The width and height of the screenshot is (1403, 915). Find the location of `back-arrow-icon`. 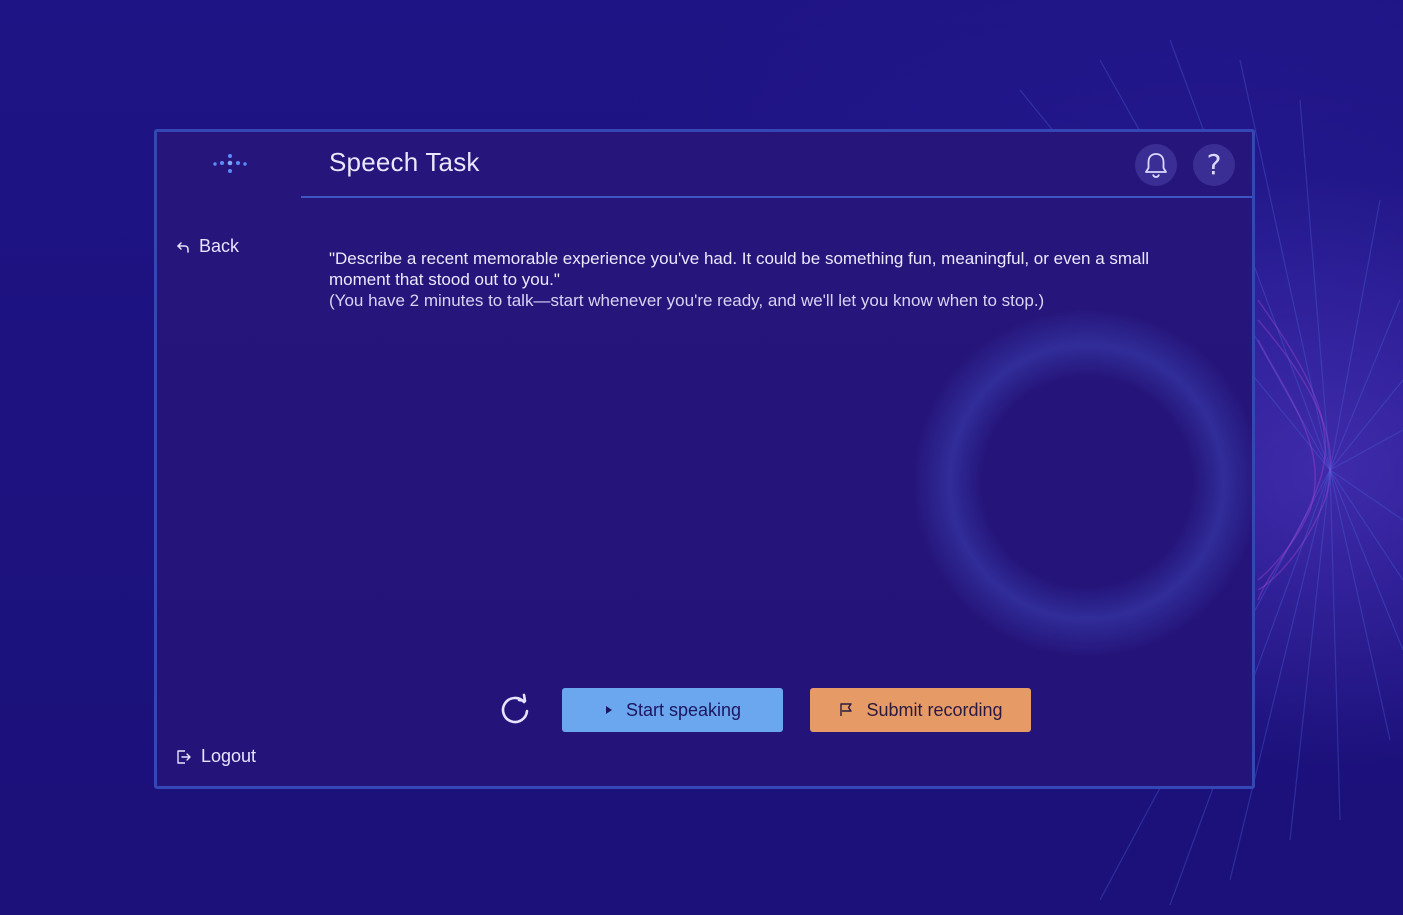

back-arrow-icon is located at coordinates (183, 247).